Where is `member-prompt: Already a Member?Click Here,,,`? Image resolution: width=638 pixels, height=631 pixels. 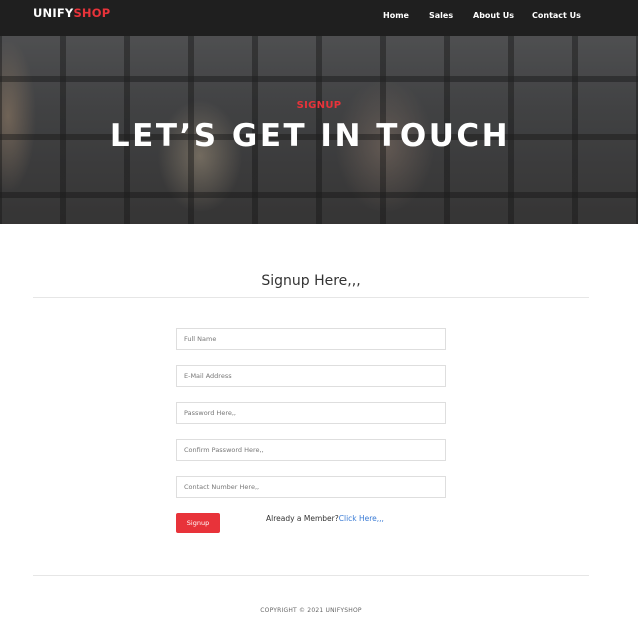 member-prompt: Already a Member?Click Here,,, is located at coordinates (325, 518).